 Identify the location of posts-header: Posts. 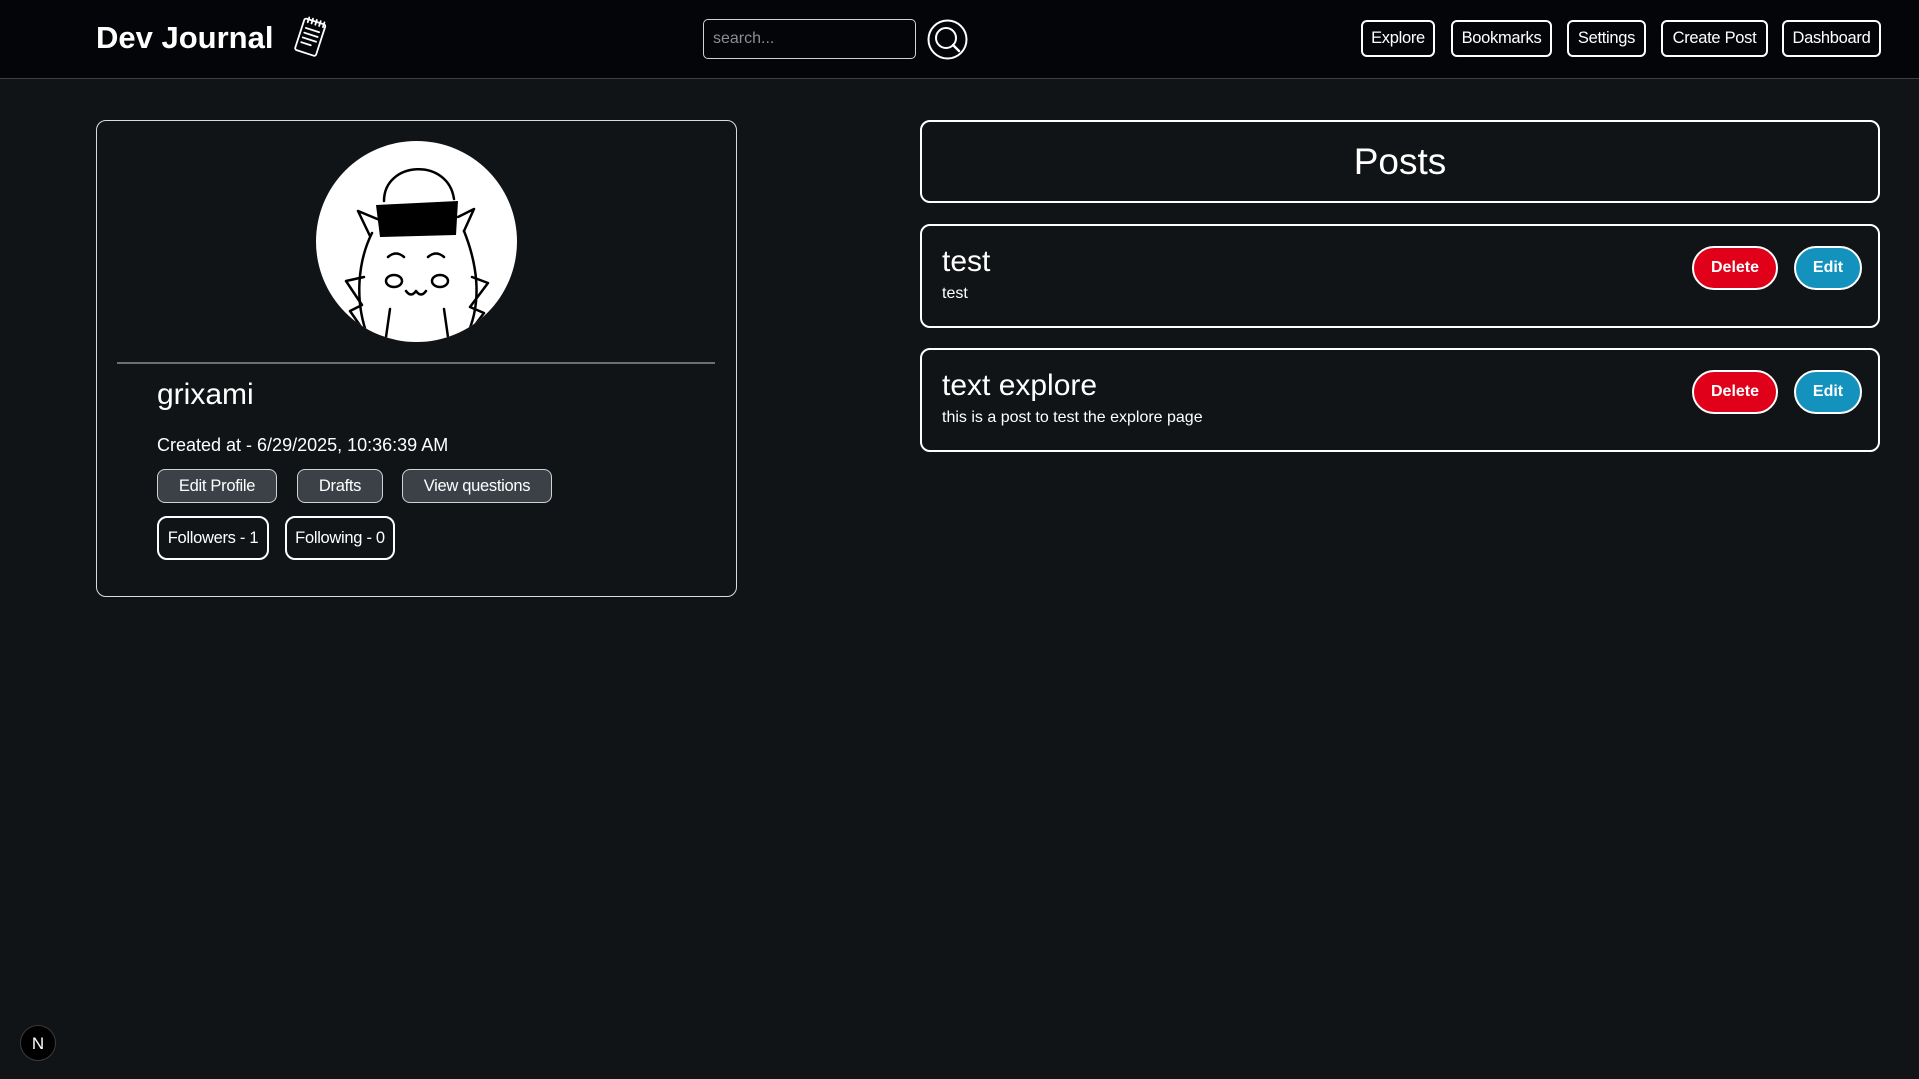
(1400, 161).